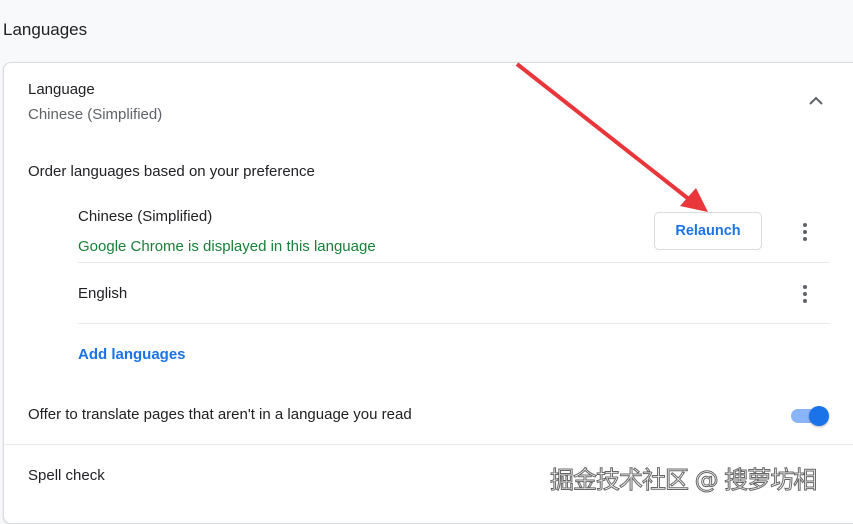  Describe the element at coordinates (45, 29) in the screenshot. I see `page-title: Languages` at that location.